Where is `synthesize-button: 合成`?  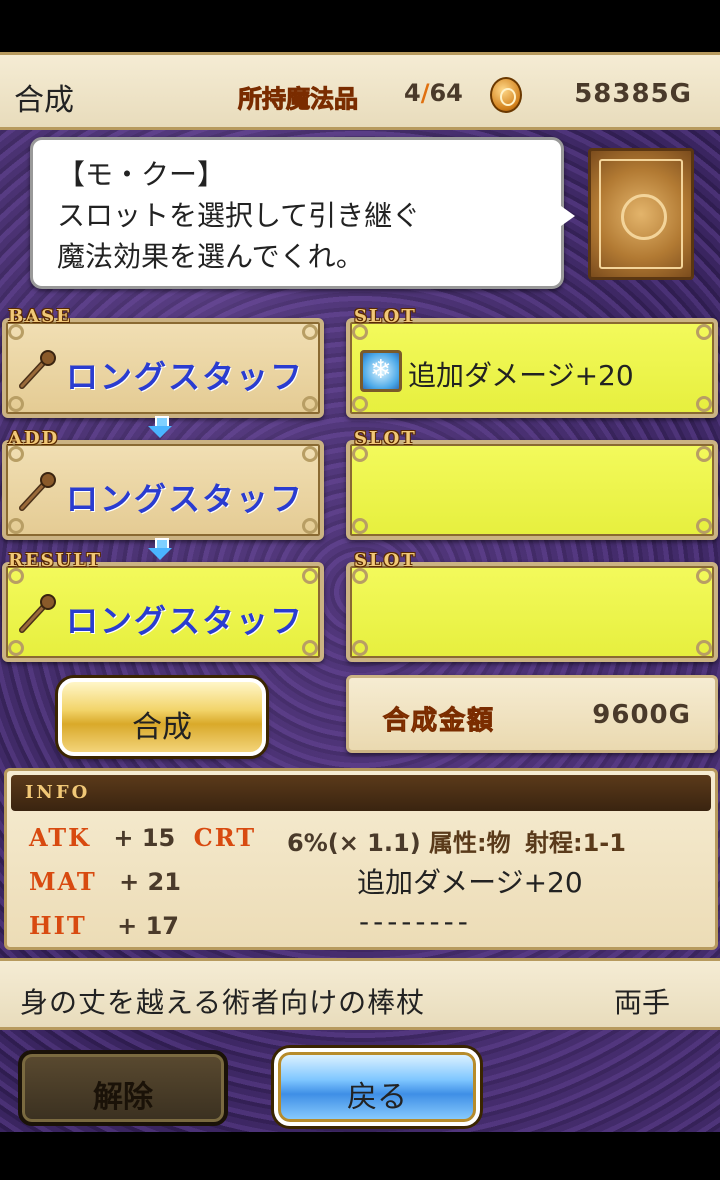 synthesize-button: 合成 is located at coordinates (162, 717).